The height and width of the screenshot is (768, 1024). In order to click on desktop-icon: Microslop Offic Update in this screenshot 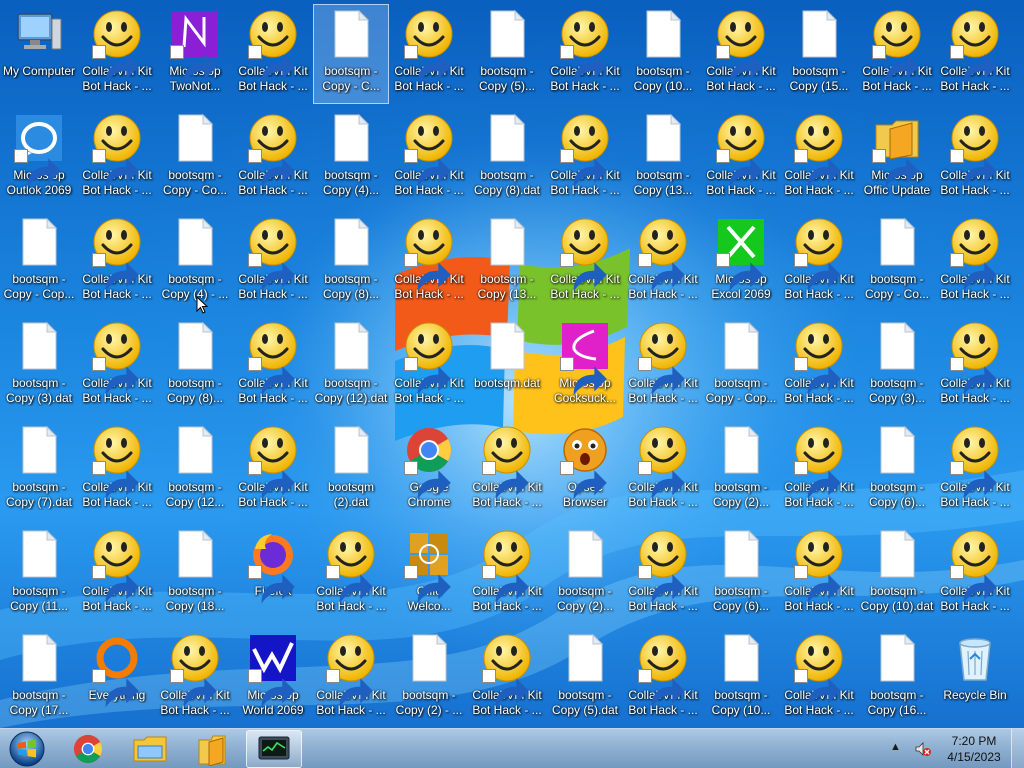, I will do `click(897, 158)`.